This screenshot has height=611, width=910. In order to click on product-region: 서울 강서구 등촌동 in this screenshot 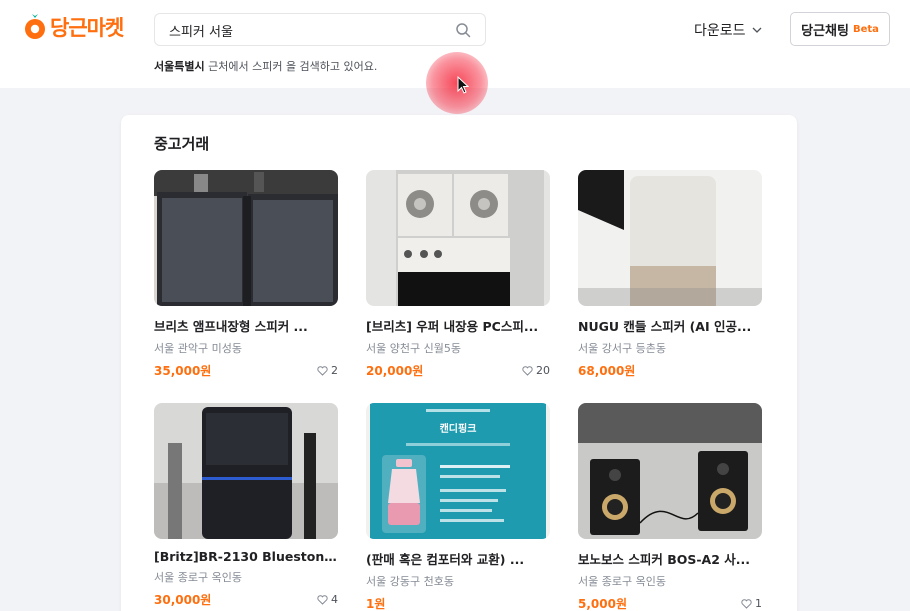, I will do `click(622, 348)`.